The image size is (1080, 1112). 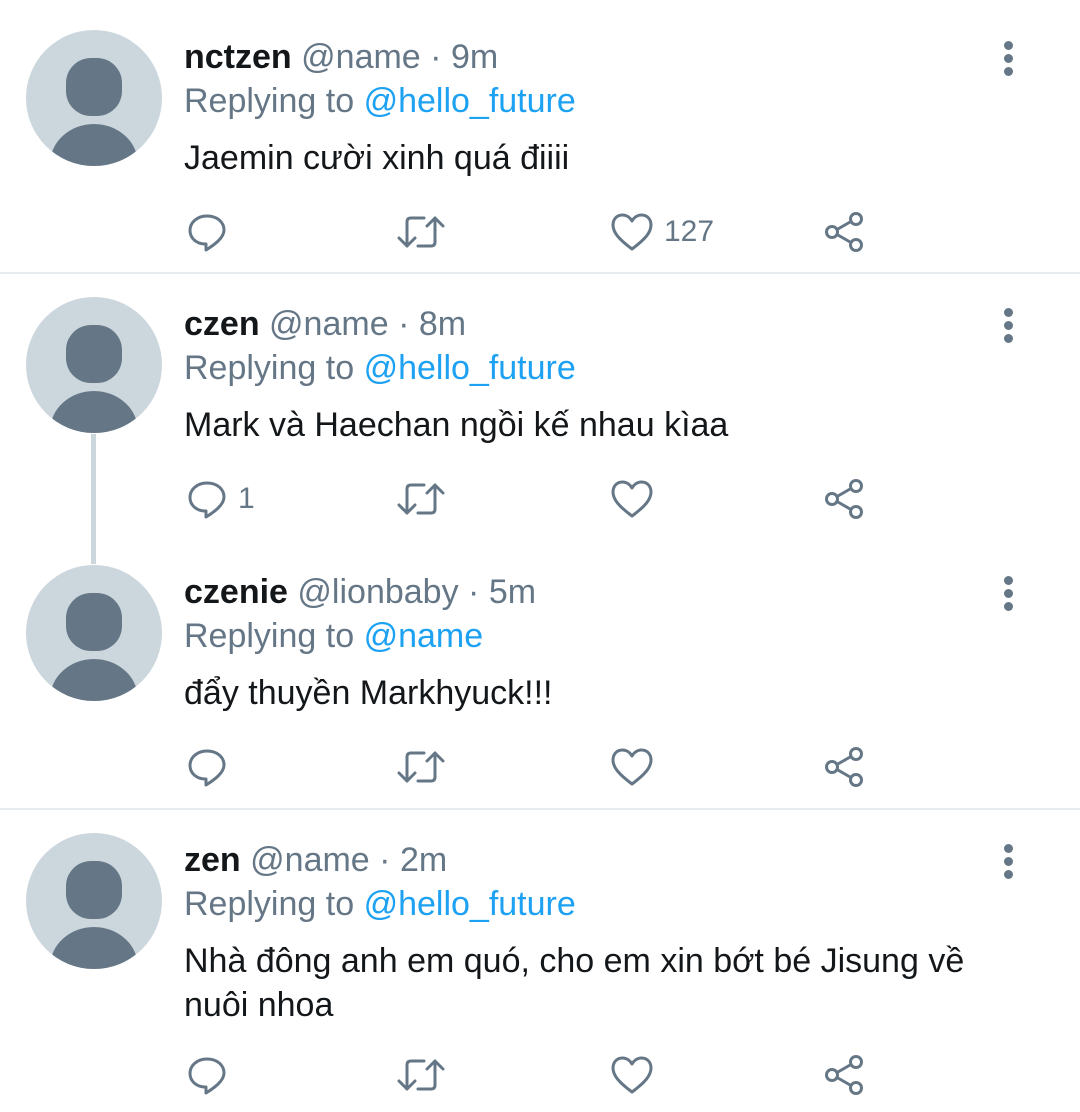 I want to click on tweet-text: Mark và Haechan ngồi kế nhau kìaa, so click(x=456, y=425).